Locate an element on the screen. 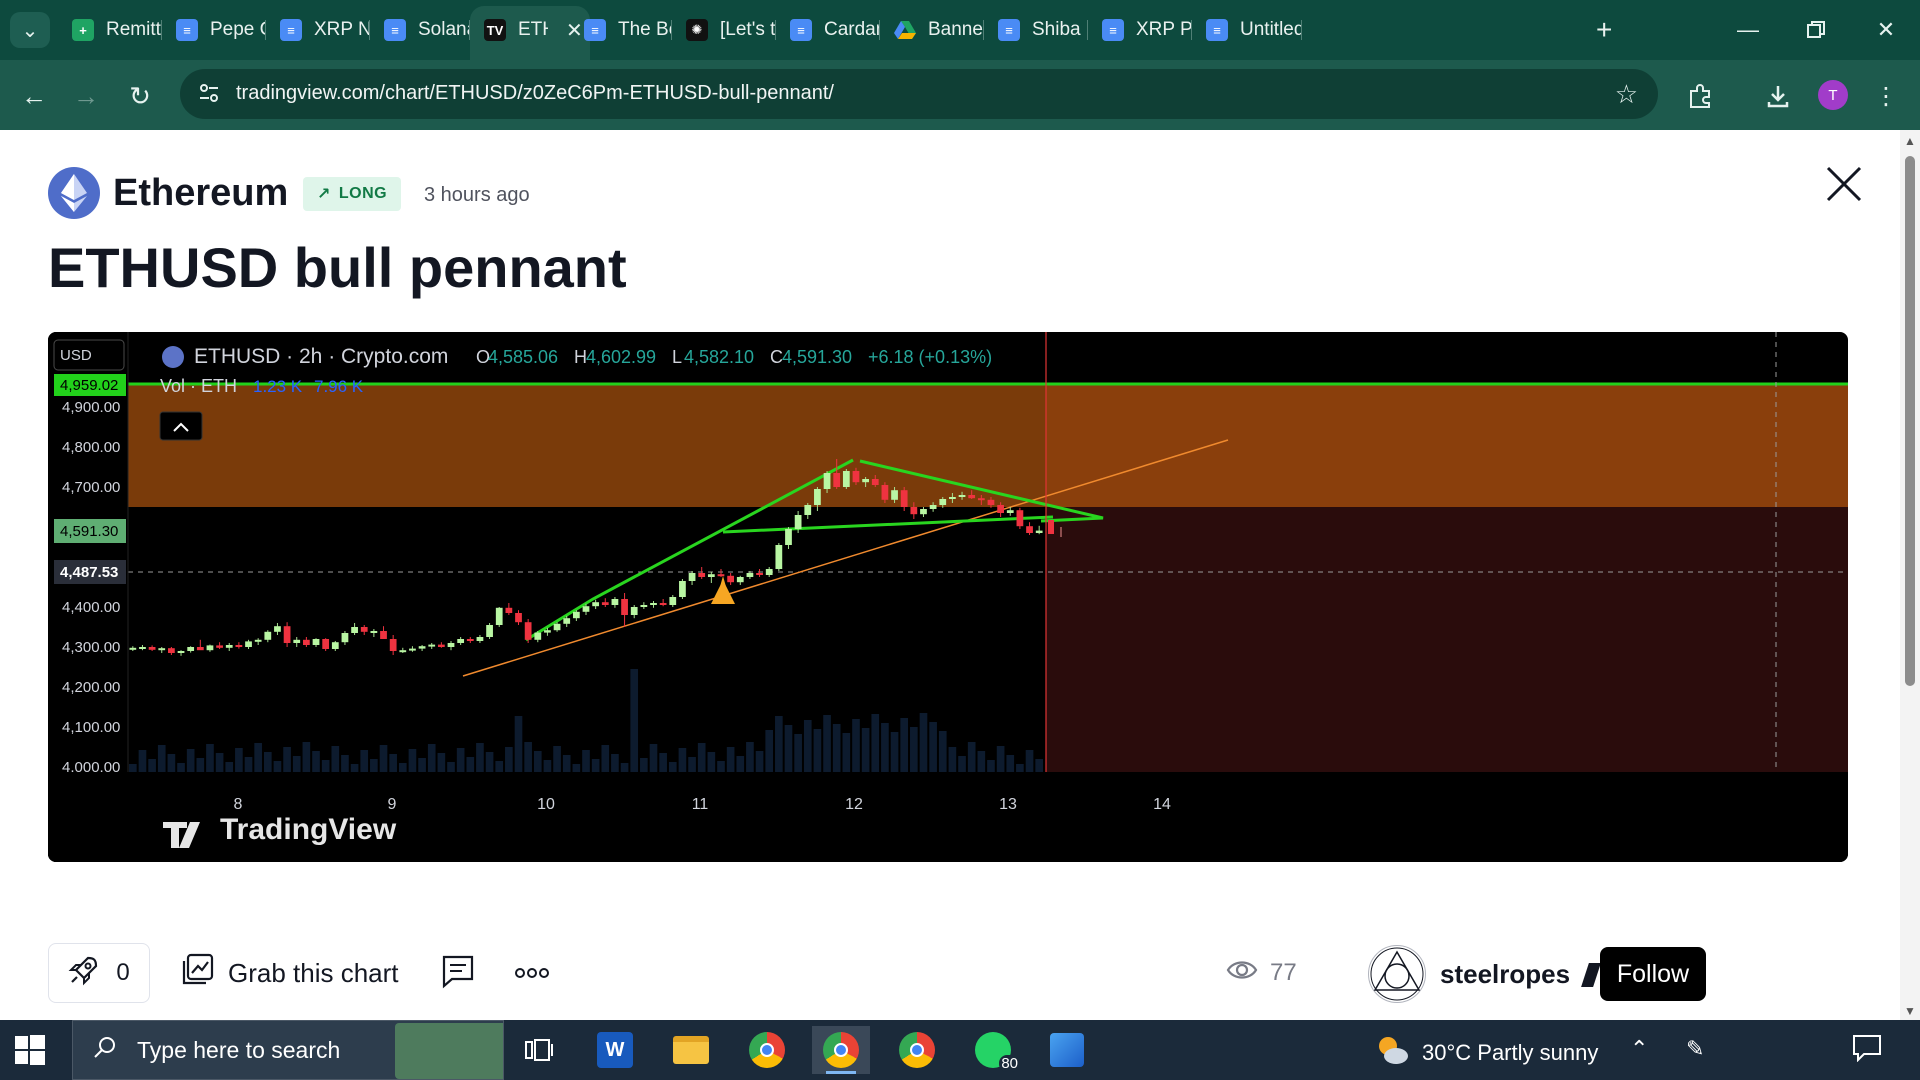 This screenshot has width=1920, height=1080. chrome-profile-t-icon is located at coordinates (841, 1050).